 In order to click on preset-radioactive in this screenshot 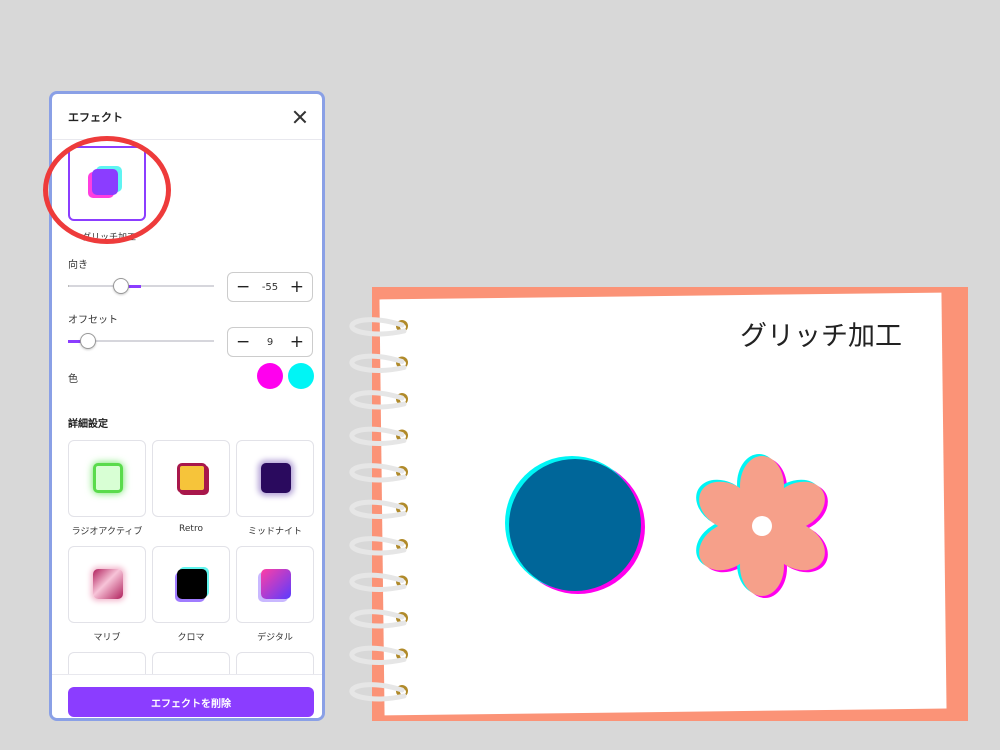, I will do `click(107, 478)`.